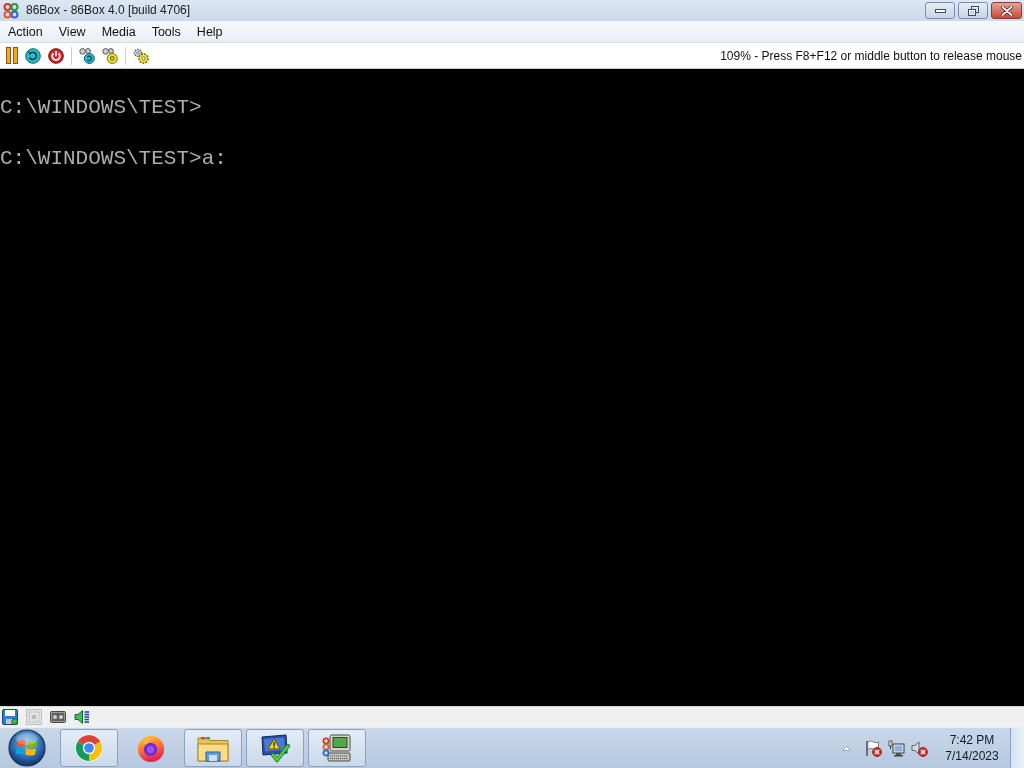 This screenshot has height=768, width=1024. Describe the element at coordinates (12, 55) in the screenshot. I see `pause-icon` at that location.